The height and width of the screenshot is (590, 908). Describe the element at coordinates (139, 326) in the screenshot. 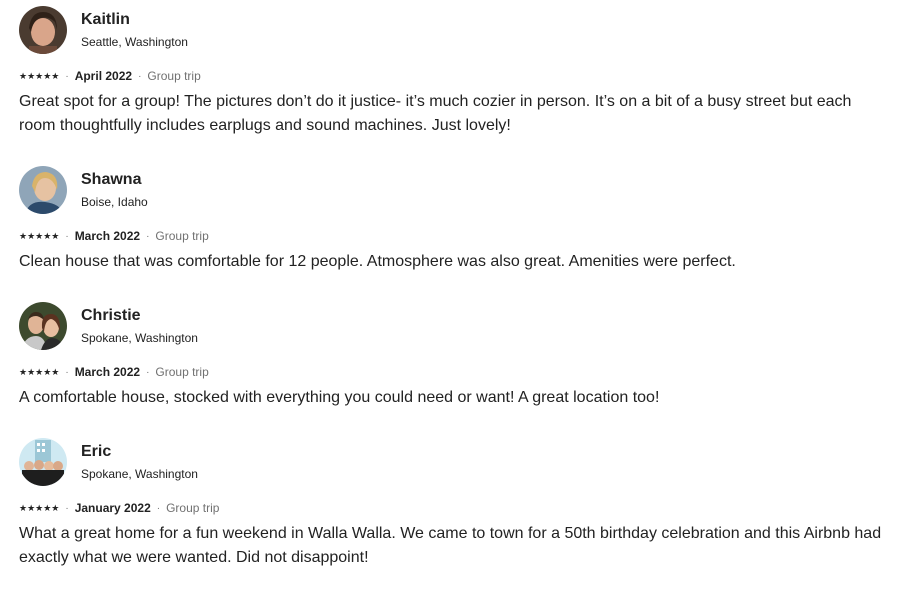

I see `reviewer-info: Christie Spokane, Washington` at that location.